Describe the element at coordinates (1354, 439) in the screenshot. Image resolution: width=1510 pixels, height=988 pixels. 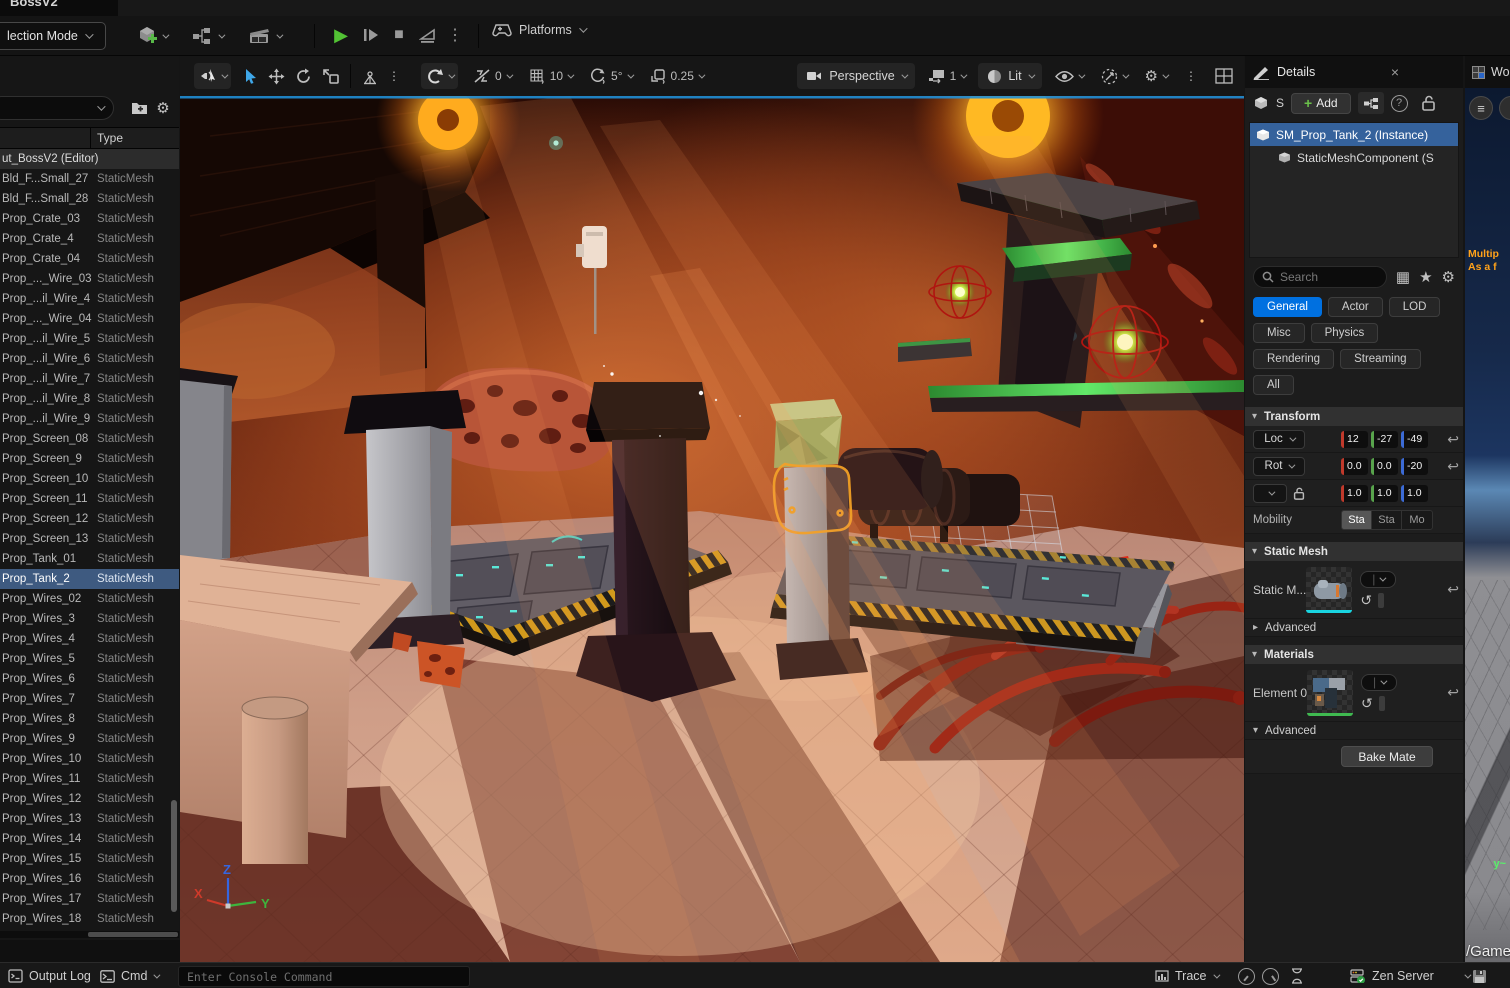
I see `loc-x-field: 12` at that location.